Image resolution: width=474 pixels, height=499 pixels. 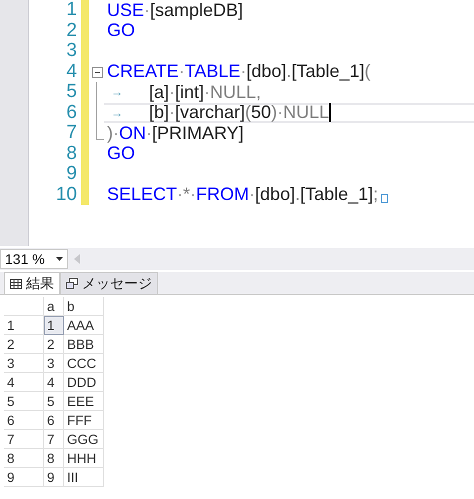 I want to click on zoom-dropdown: 131 %, so click(x=34, y=259).